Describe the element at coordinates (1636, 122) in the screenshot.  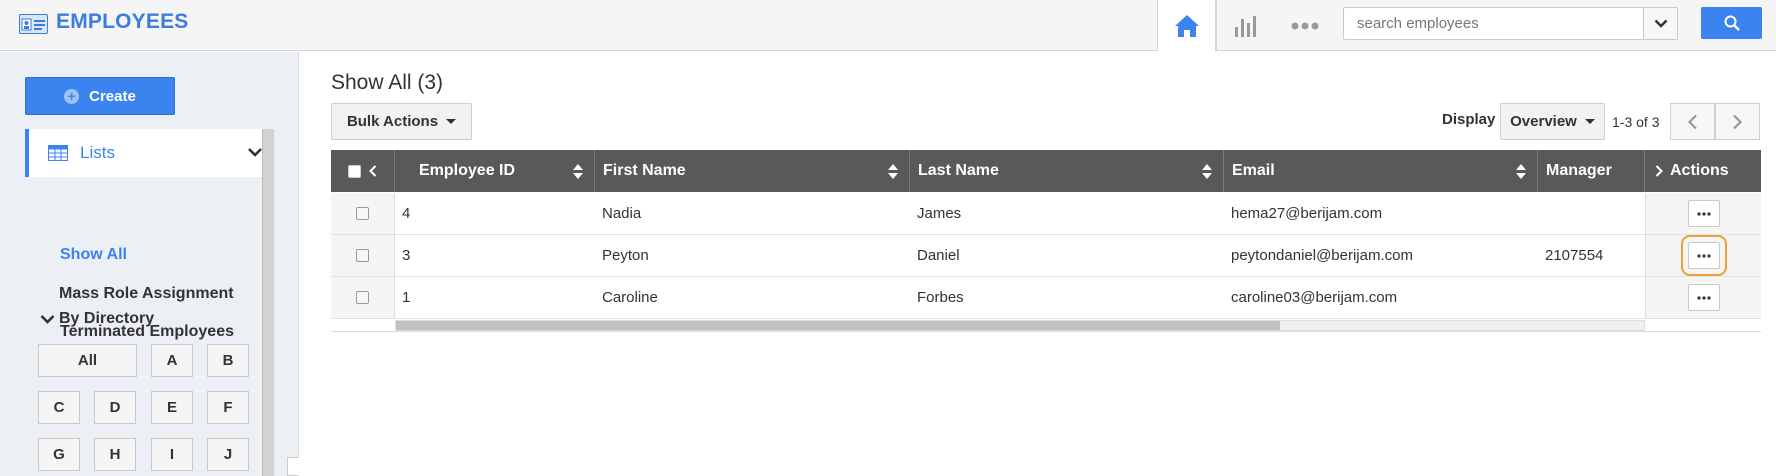
I see `pagination-summary: 1-3 of 3` at that location.